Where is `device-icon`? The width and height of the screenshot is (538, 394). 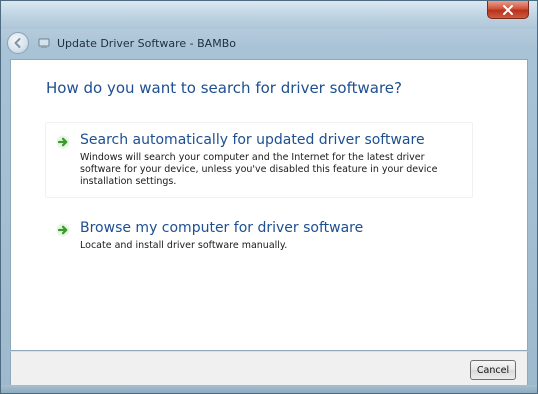 device-icon is located at coordinates (44, 43).